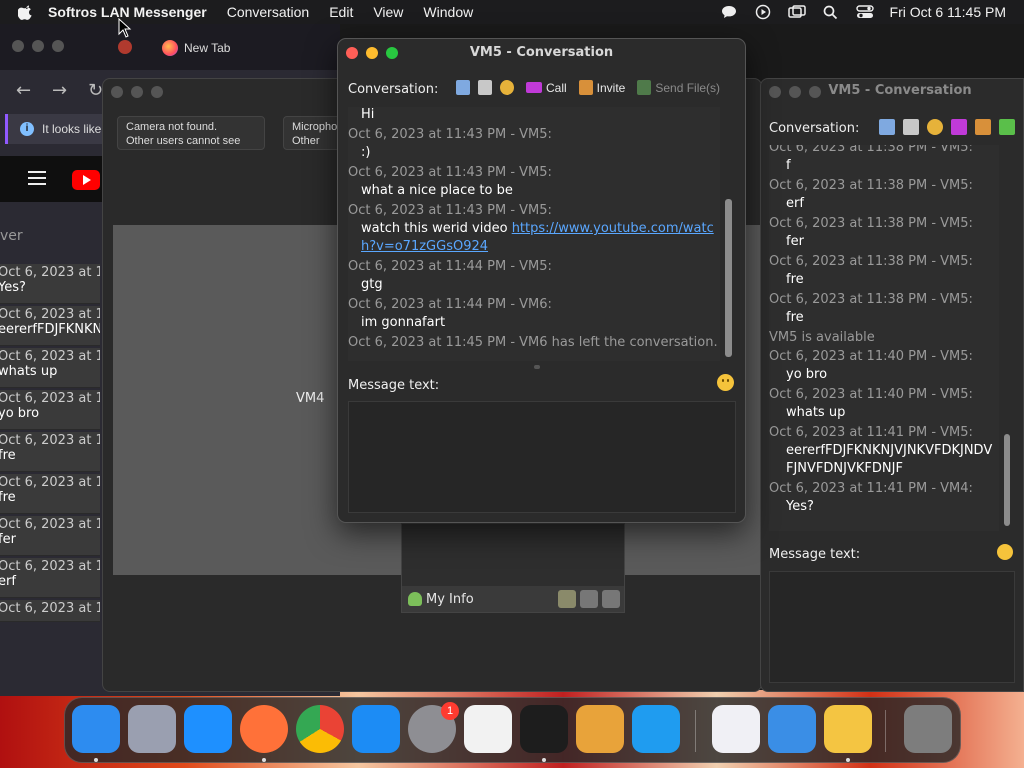 This screenshot has width=1024, height=768. What do you see at coordinates (948, 12) in the screenshot?
I see `menu-clock: Fri Oct 6 11:45 PM` at bounding box center [948, 12].